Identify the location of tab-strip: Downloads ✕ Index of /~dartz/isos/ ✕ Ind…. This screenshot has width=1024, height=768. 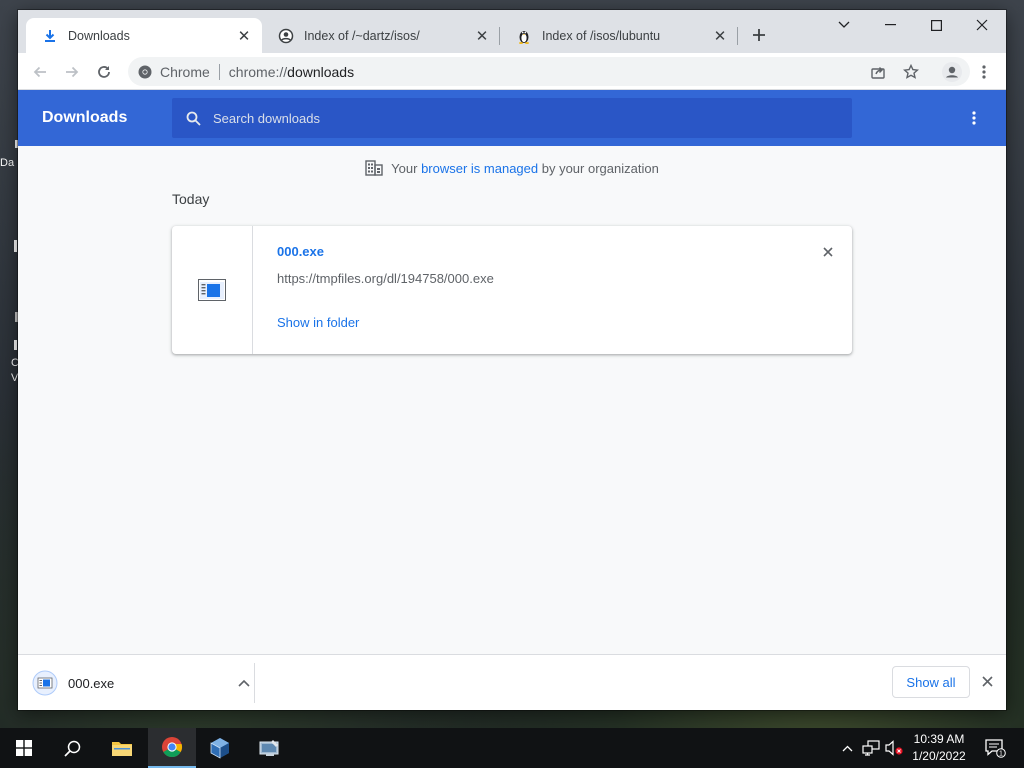
(512, 31).